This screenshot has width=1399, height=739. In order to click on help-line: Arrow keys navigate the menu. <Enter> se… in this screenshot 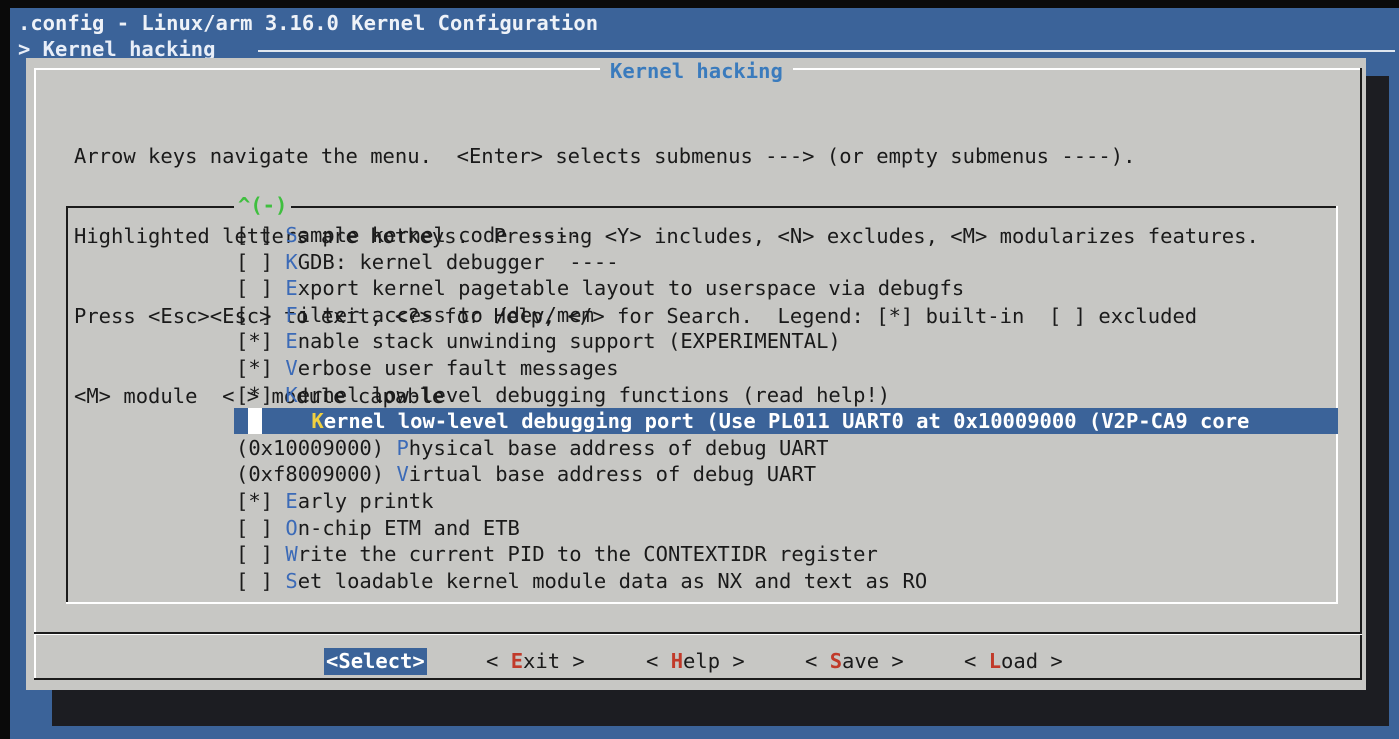, I will do `click(605, 156)`.